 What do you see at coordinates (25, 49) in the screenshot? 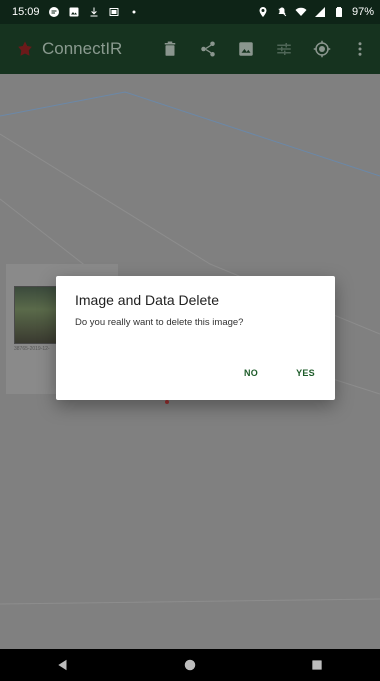
I see `app-logo-icon` at bounding box center [25, 49].